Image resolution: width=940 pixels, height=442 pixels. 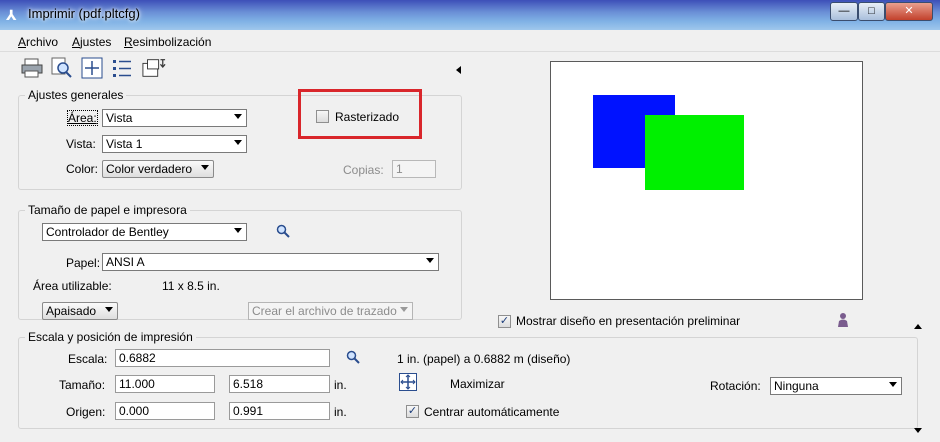 I want to click on paper-printer-legend: Tamaño de papel e impresora, so click(x=107, y=210).